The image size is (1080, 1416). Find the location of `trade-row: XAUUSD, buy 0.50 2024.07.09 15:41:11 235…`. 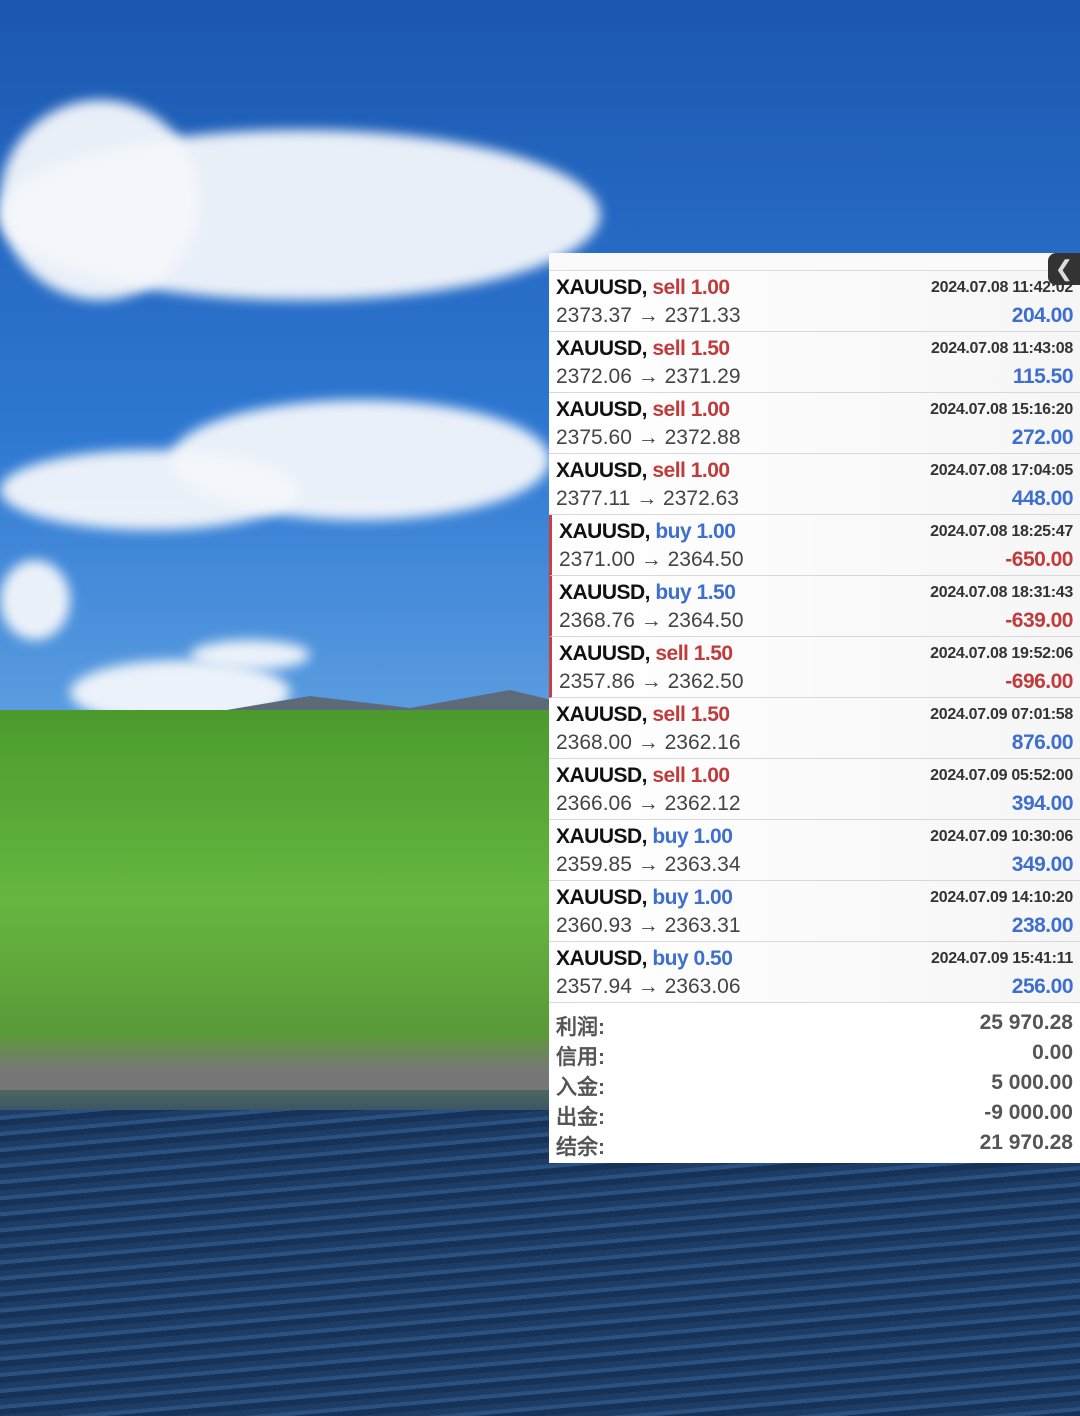

trade-row: XAUUSD, buy 0.50 2024.07.09 15:41:11 235… is located at coordinates (814, 972).